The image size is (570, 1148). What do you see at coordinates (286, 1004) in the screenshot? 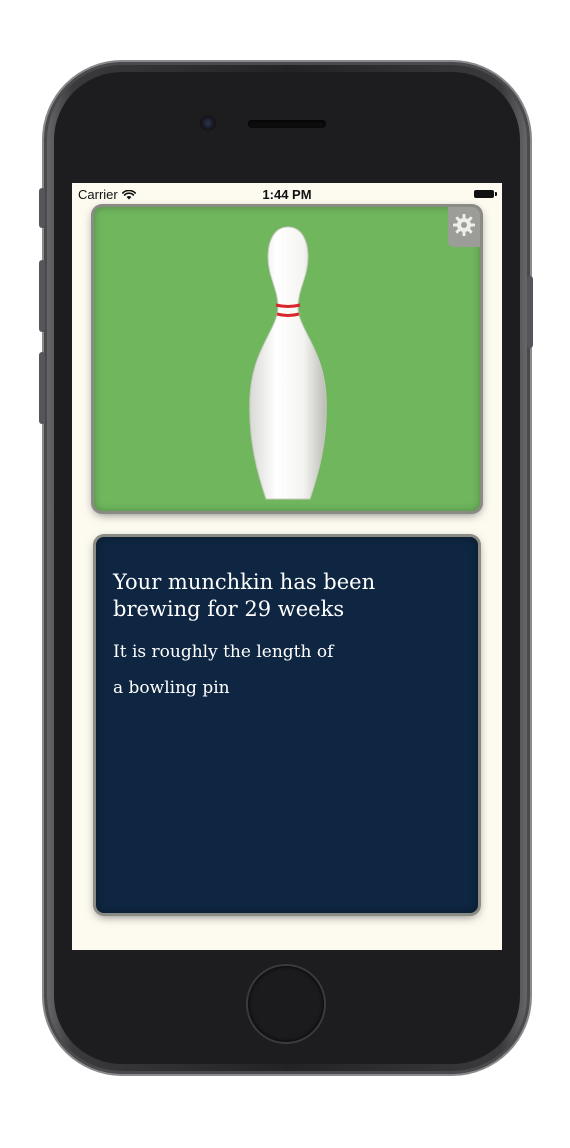
I see `home-button` at bounding box center [286, 1004].